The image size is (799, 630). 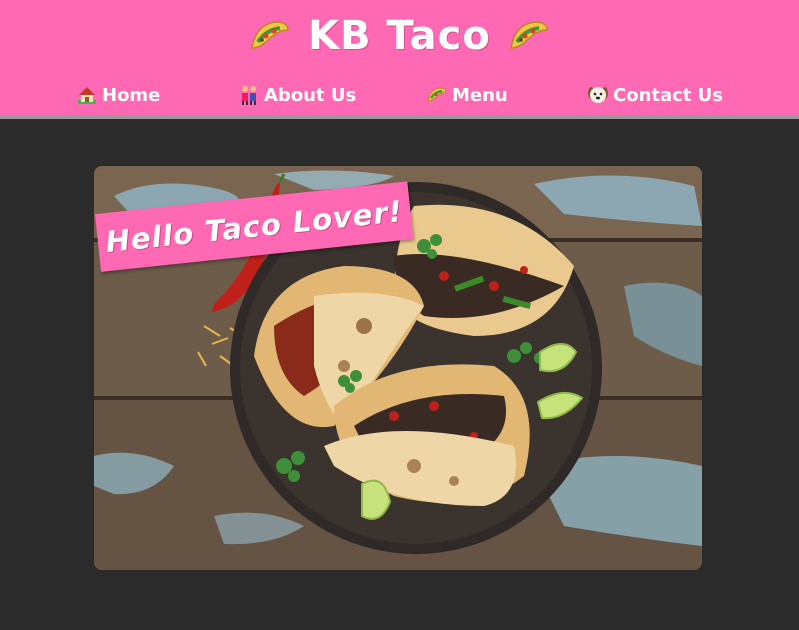 I want to click on nav-item-contact-us: Contact Us, so click(x=655, y=95).